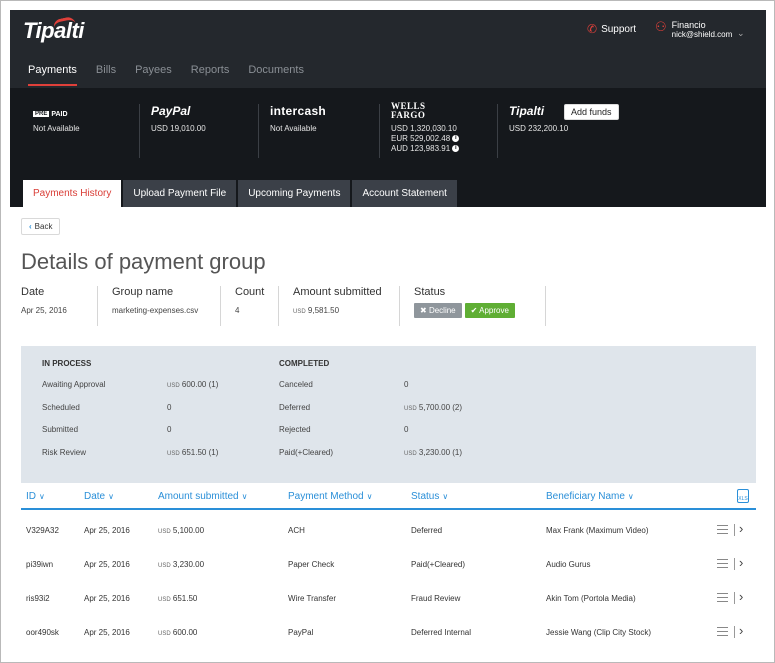 The height and width of the screenshot is (663, 775). Describe the element at coordinates (597, 530) in the screenshot. I see `cell-beneficiary: Max Frank (Maximum Video)` at that location.